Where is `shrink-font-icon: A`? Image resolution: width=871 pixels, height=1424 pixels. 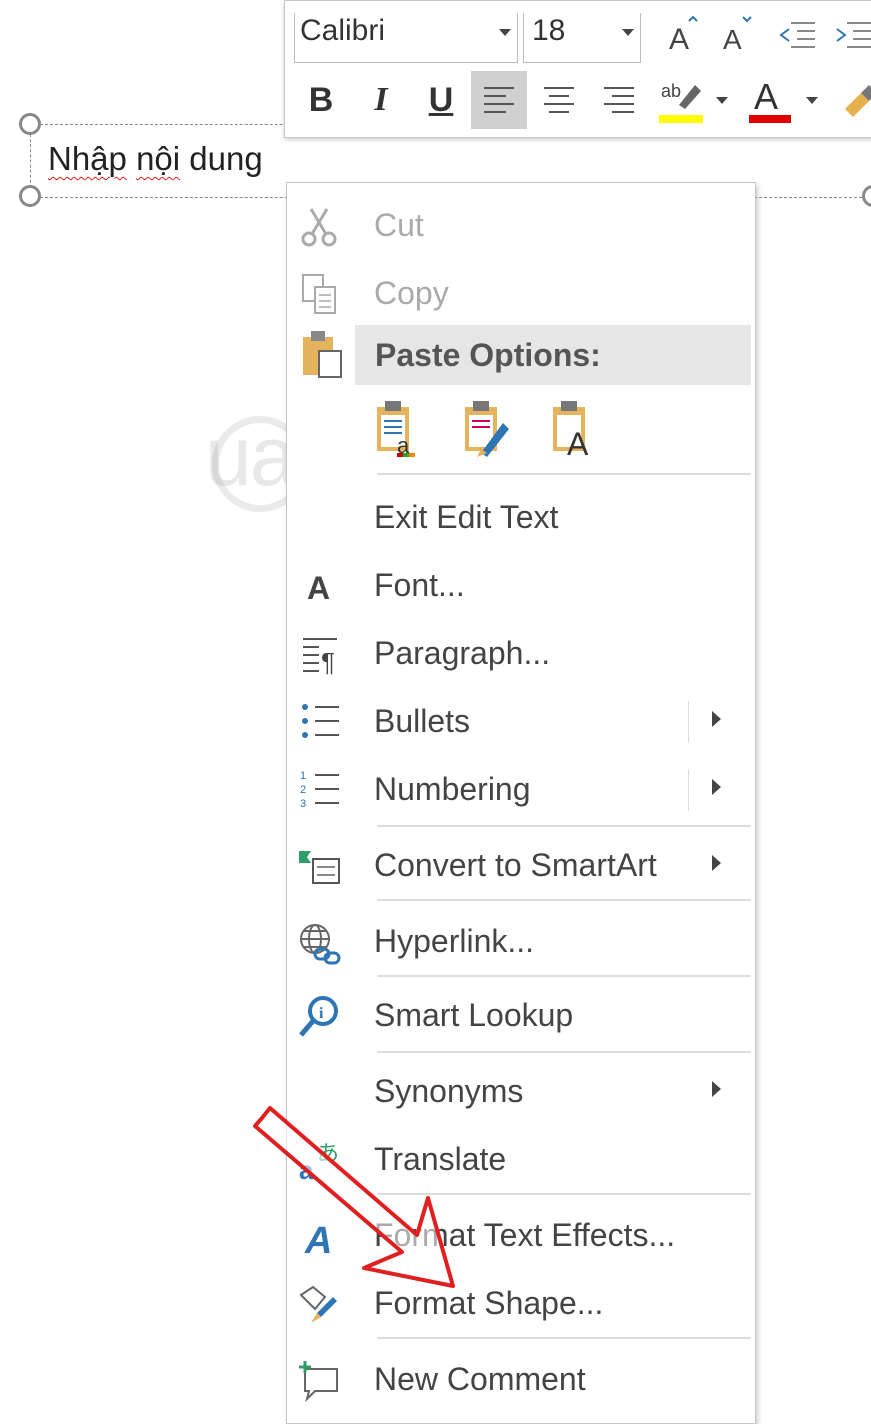 shrink-font-icon: A is located at coordinates (737, 35).